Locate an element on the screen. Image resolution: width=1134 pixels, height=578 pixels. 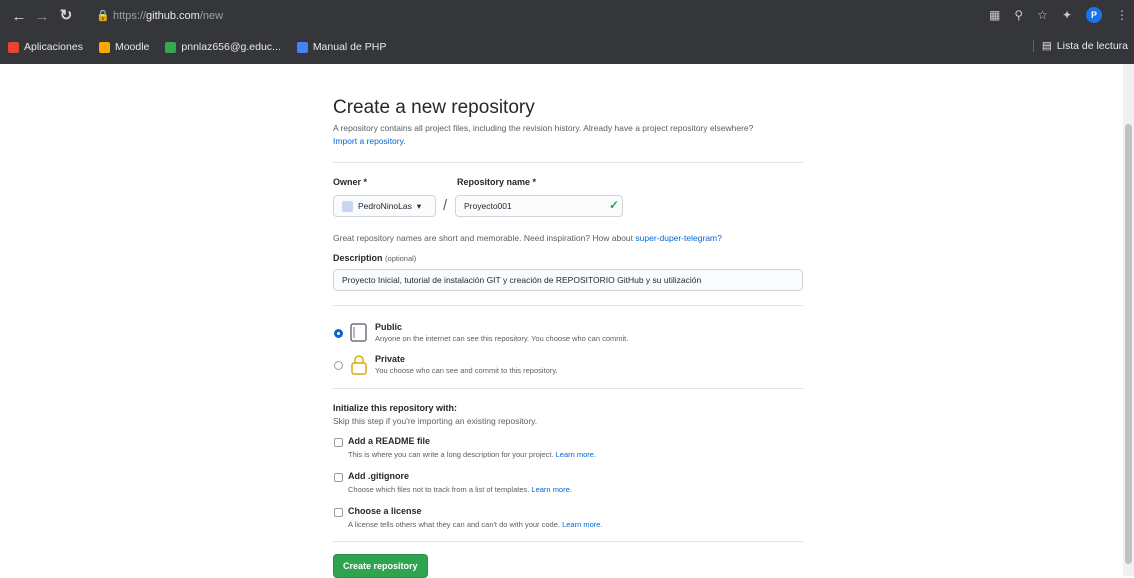
bookmark-label: Aplicaciones is located at coordinates (53, 47).